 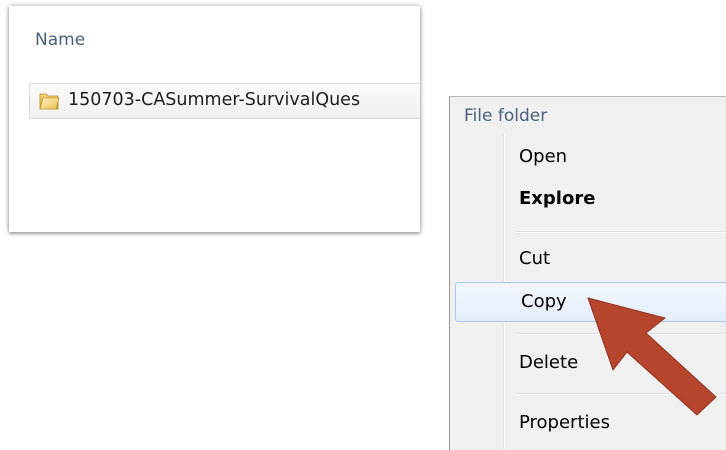 I want to click on folder-row: 150703-CASummer-SurvivalQues, so click(x=224, y=101).